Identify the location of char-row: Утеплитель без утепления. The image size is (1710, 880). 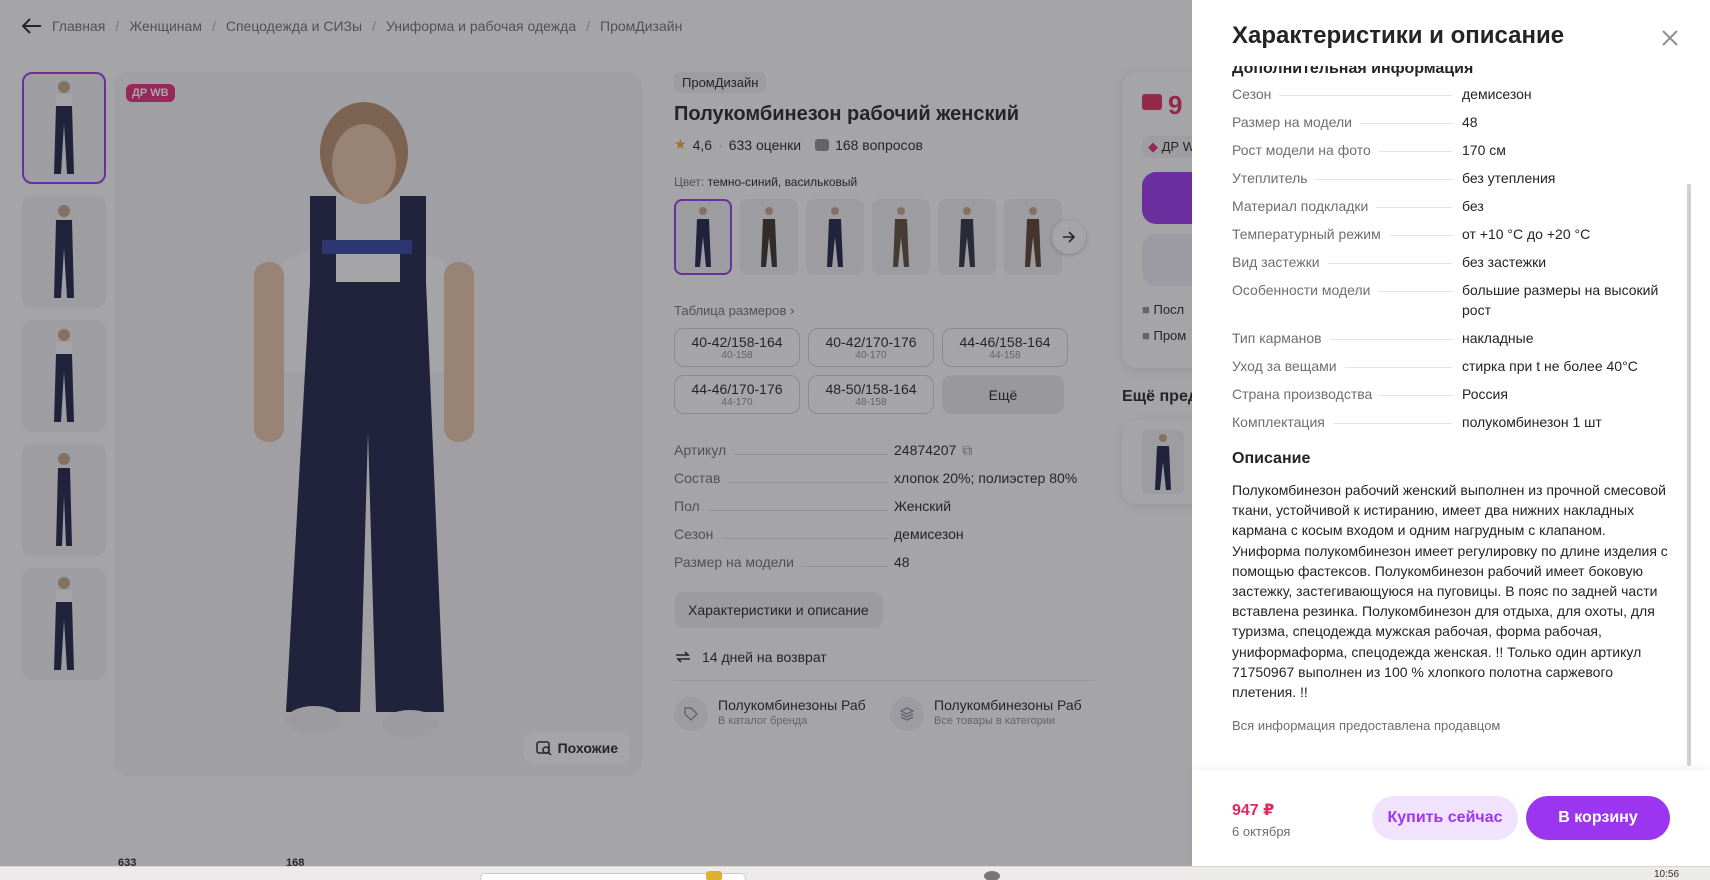
(1452, 178).